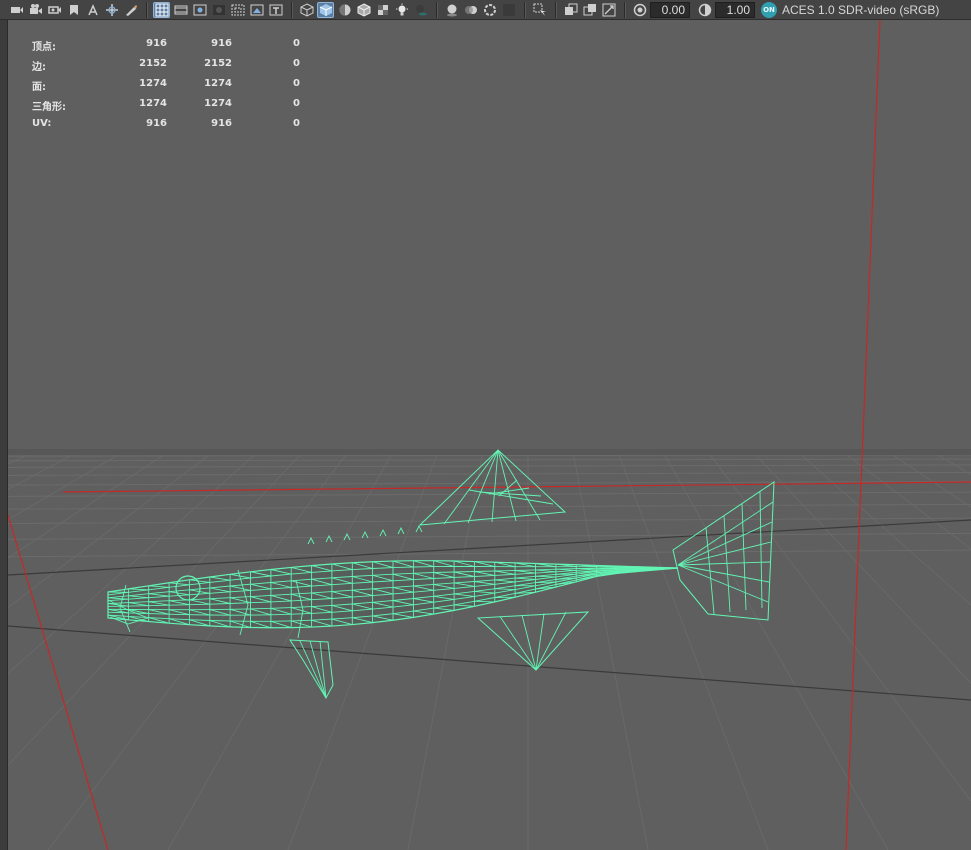  Describe the element at coordinates (325, 9) in the screenshot. I see `smooth-shade-icon` at that location.